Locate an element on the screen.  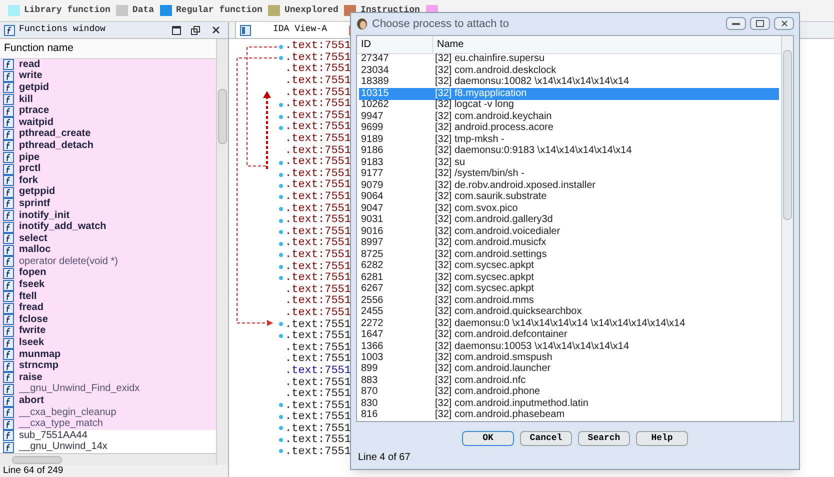
function-item: strncmp is located at coordinates (108, 366).